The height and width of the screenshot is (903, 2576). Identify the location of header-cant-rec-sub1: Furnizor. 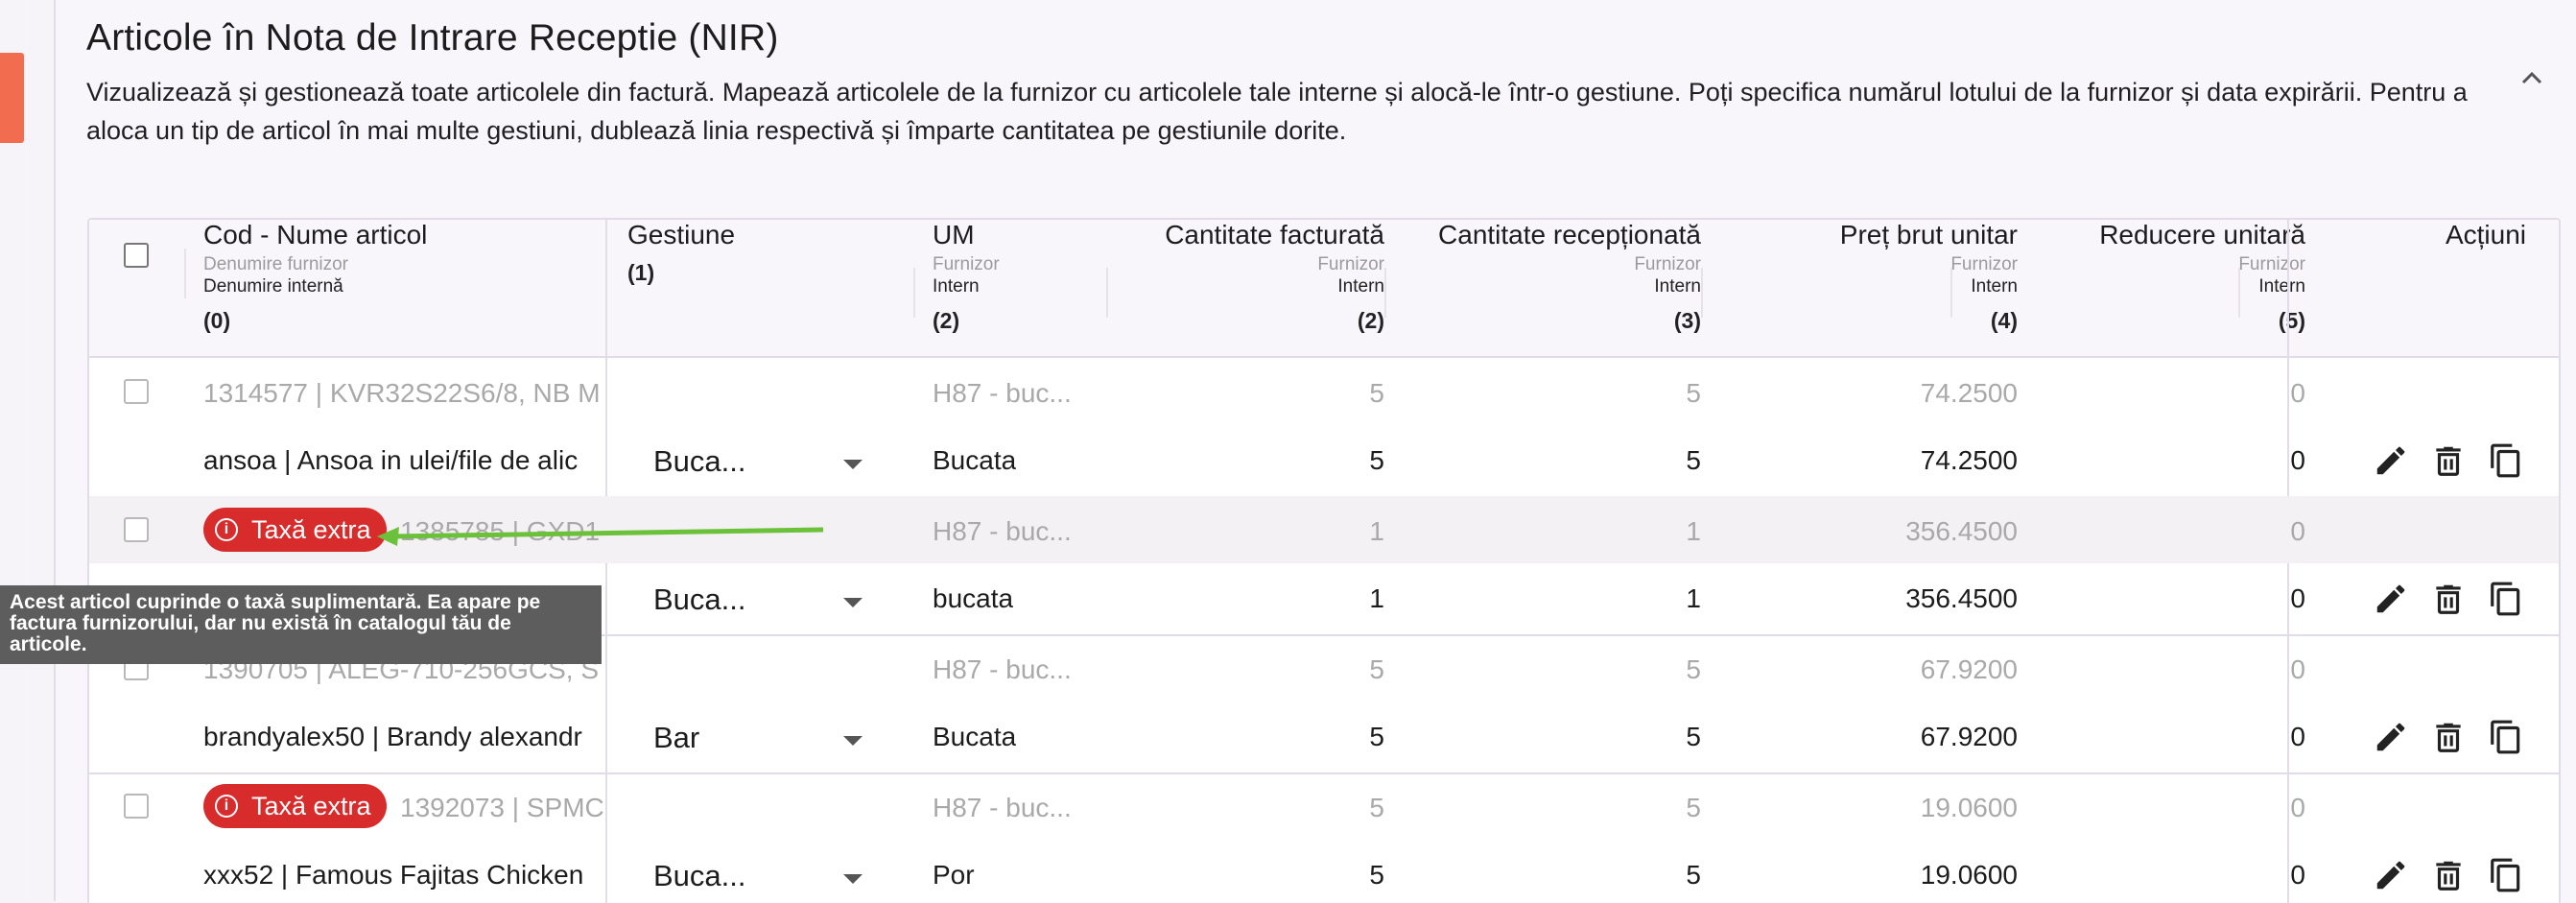
(1667, 264).